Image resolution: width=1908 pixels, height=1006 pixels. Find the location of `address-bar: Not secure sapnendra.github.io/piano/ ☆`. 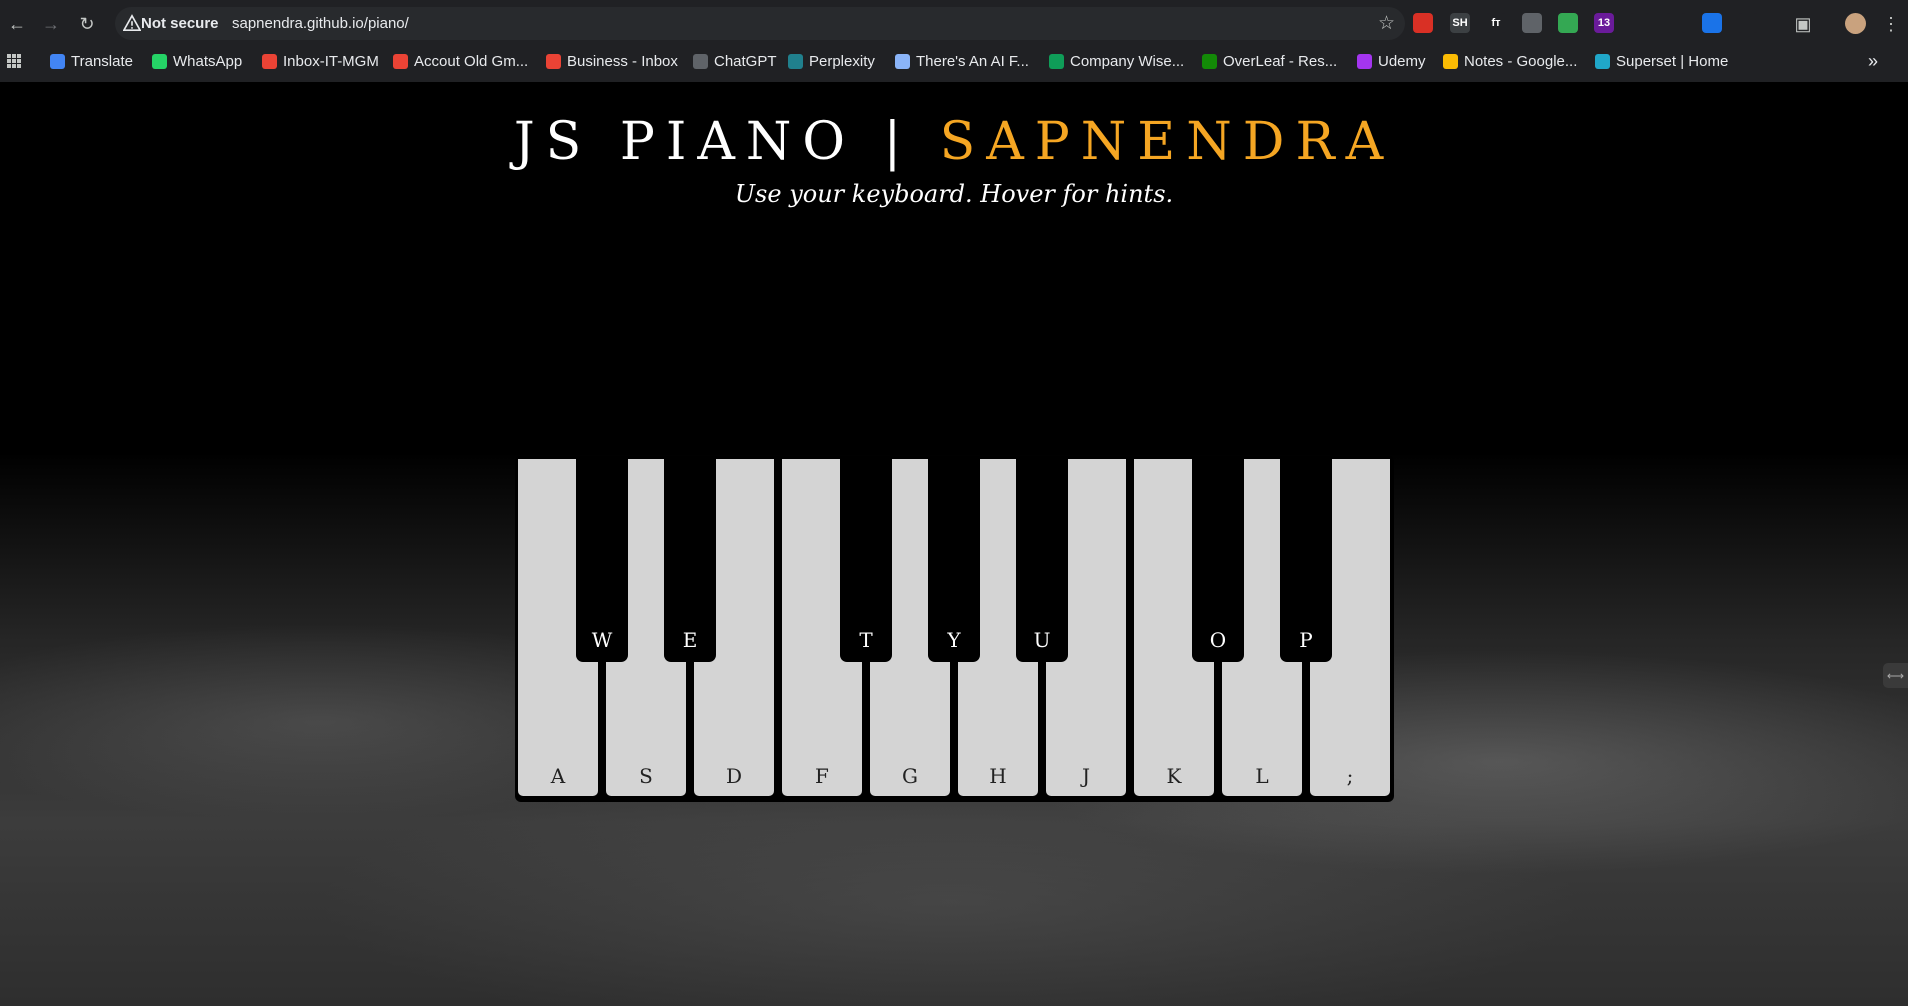

address-bar: Not secure sapnendra.github.io/piano/ ☆ is located at coordinates (760, 23).